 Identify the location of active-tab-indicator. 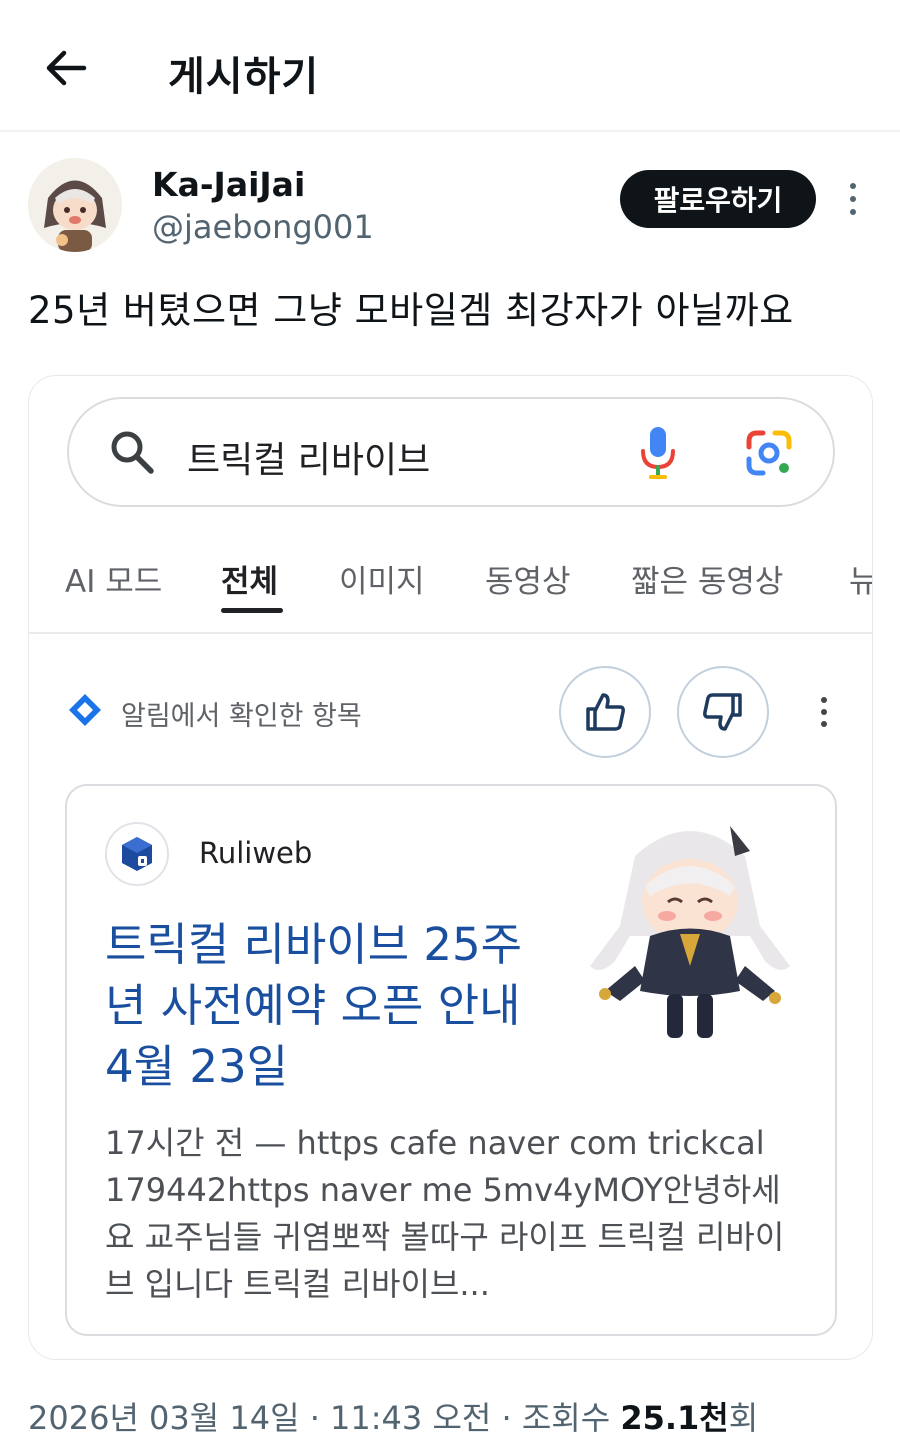
(252, 610).